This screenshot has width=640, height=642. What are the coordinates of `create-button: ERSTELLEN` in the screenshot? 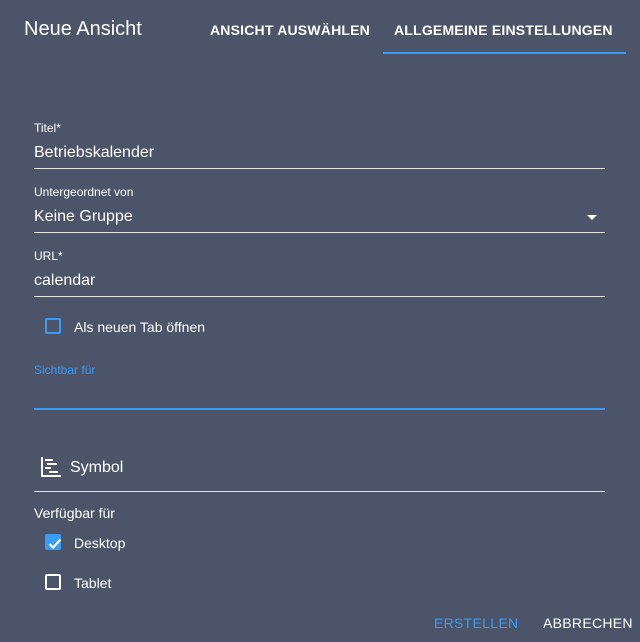 It's located at (476, 623).